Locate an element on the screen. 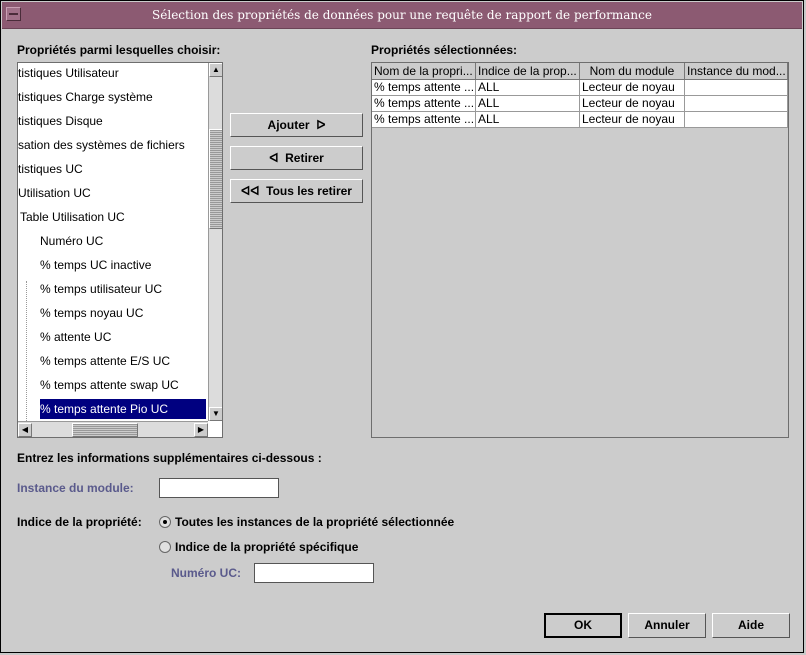  remove-button: ᐊ Retirer is located at coordinates (296, 158).